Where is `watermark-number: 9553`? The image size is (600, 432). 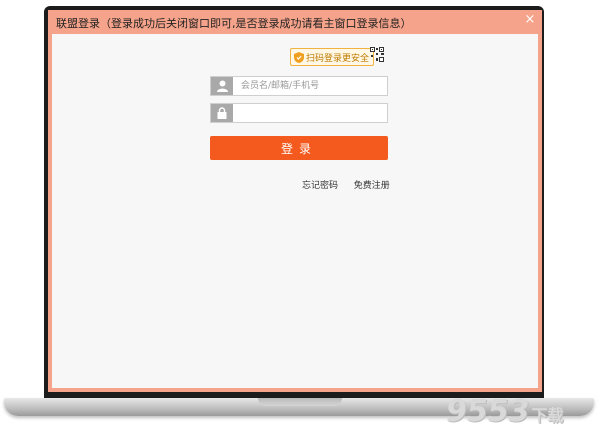 watermark-number: 9553 is located at coordinates (488, 411).